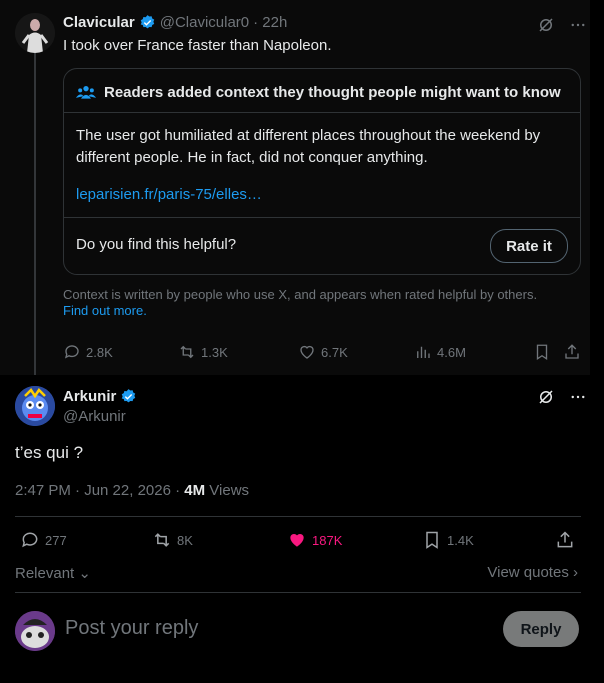 The width and height of the screenshot is (604, 683). Describe the element at coordinates (86, 92) in the screenshot. I see `people-icon` at that location.